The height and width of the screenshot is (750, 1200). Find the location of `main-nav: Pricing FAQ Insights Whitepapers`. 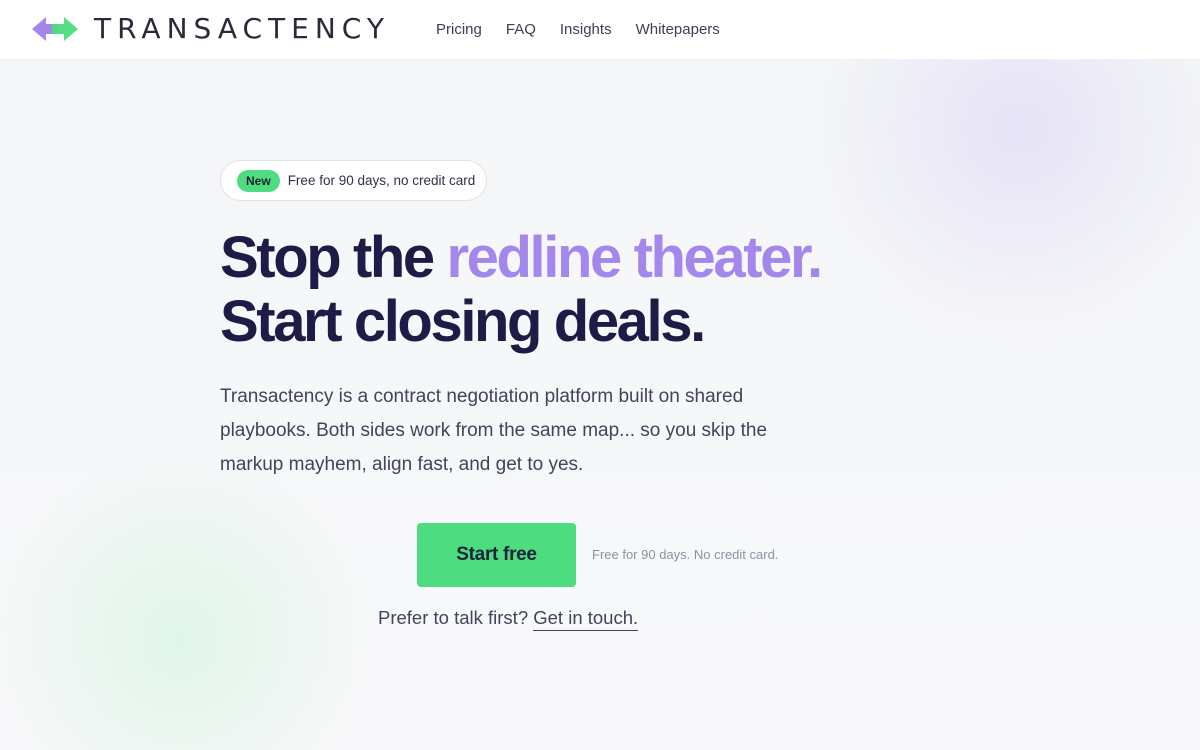

main-nav: Pricing FAQ Insights Whitepapers is located at coordinates (590, 30).